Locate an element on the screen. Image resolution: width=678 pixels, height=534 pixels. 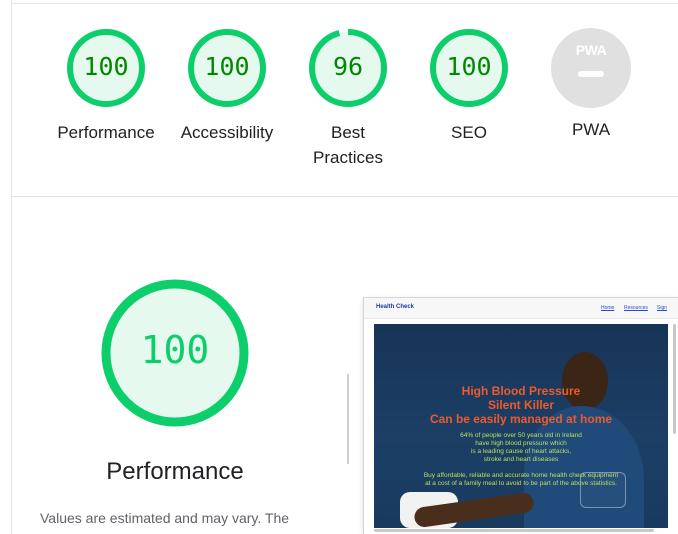
pwa-icon: PWA is located at coordinates (591, 50).